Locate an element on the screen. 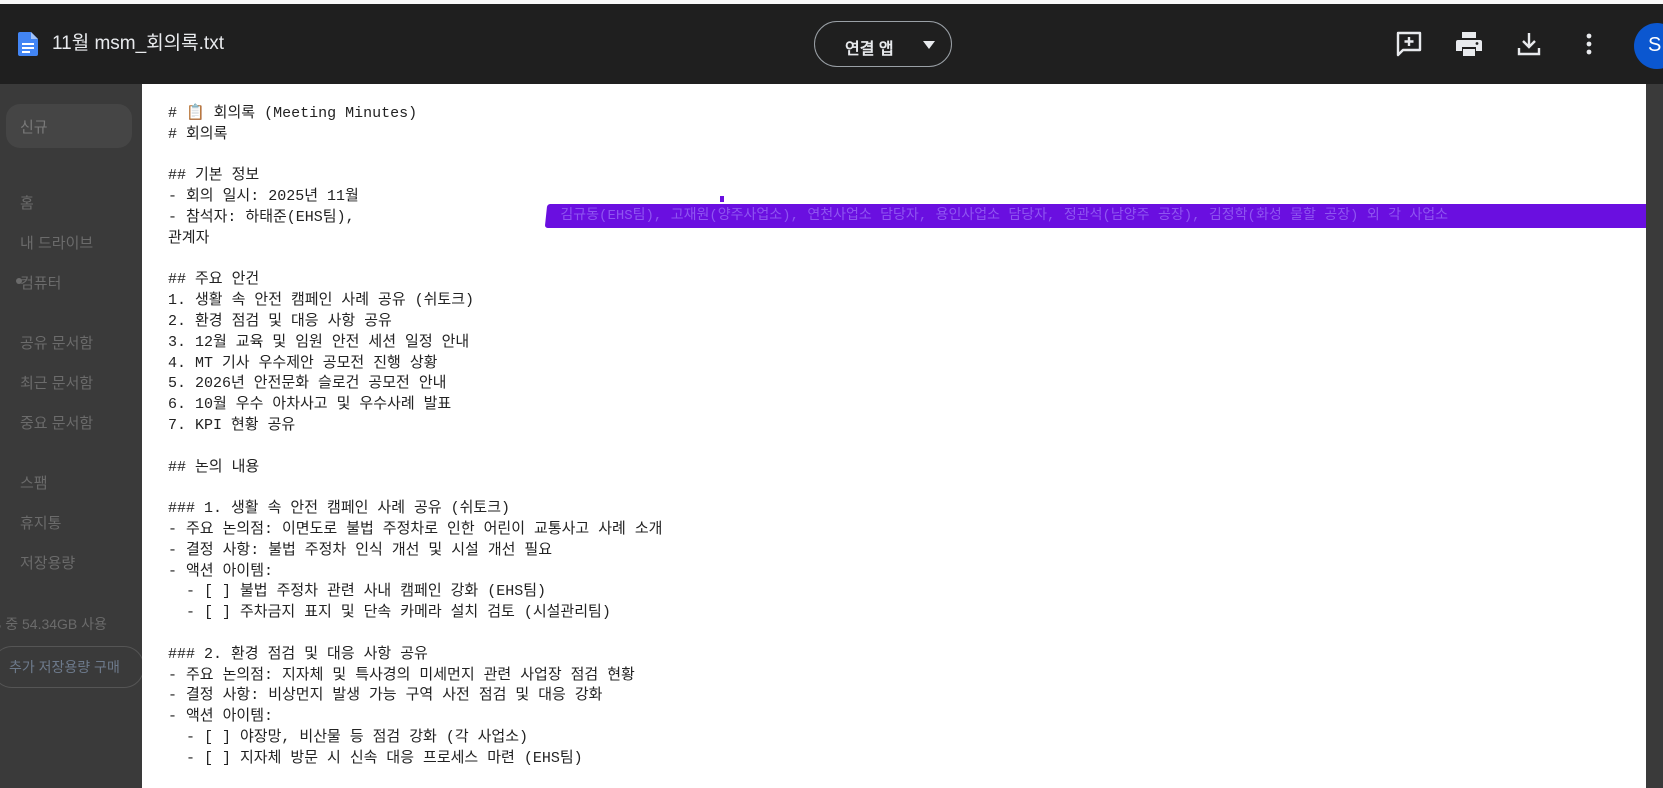 This screenshot has width=1663, height=788. download-icon is located at coordinates (1529, 44).